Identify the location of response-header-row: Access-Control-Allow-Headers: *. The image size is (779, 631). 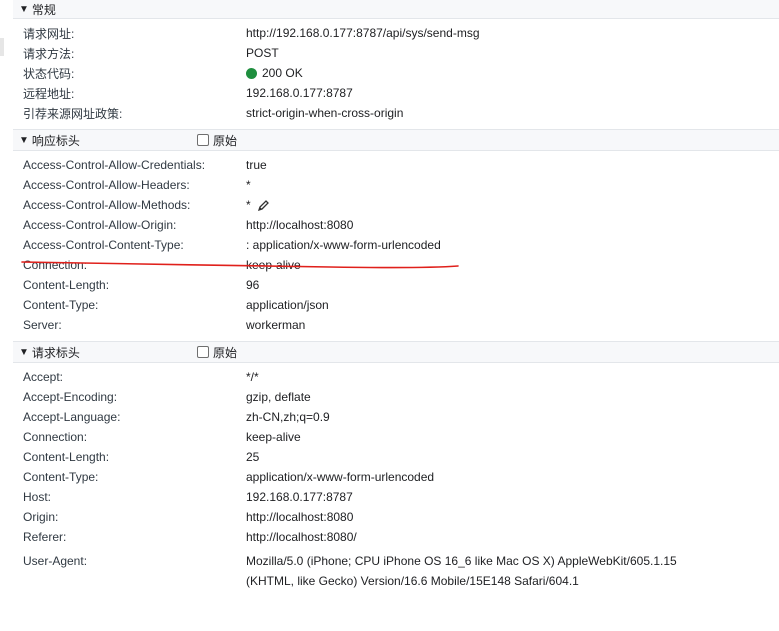
(396, 185).